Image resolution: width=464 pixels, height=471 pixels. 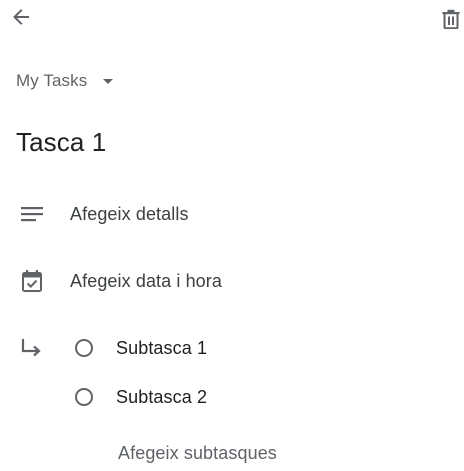 I want to click on add-date-label: Afegeix data i hora, so click(x=146, y=280).